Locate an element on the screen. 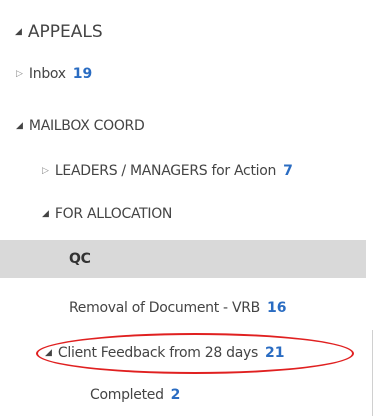 This screenshot has height=416, width=379. folder-client-feedback: ◢ Client Feedback from 28 days 21 is located at coordinates (183, 353).